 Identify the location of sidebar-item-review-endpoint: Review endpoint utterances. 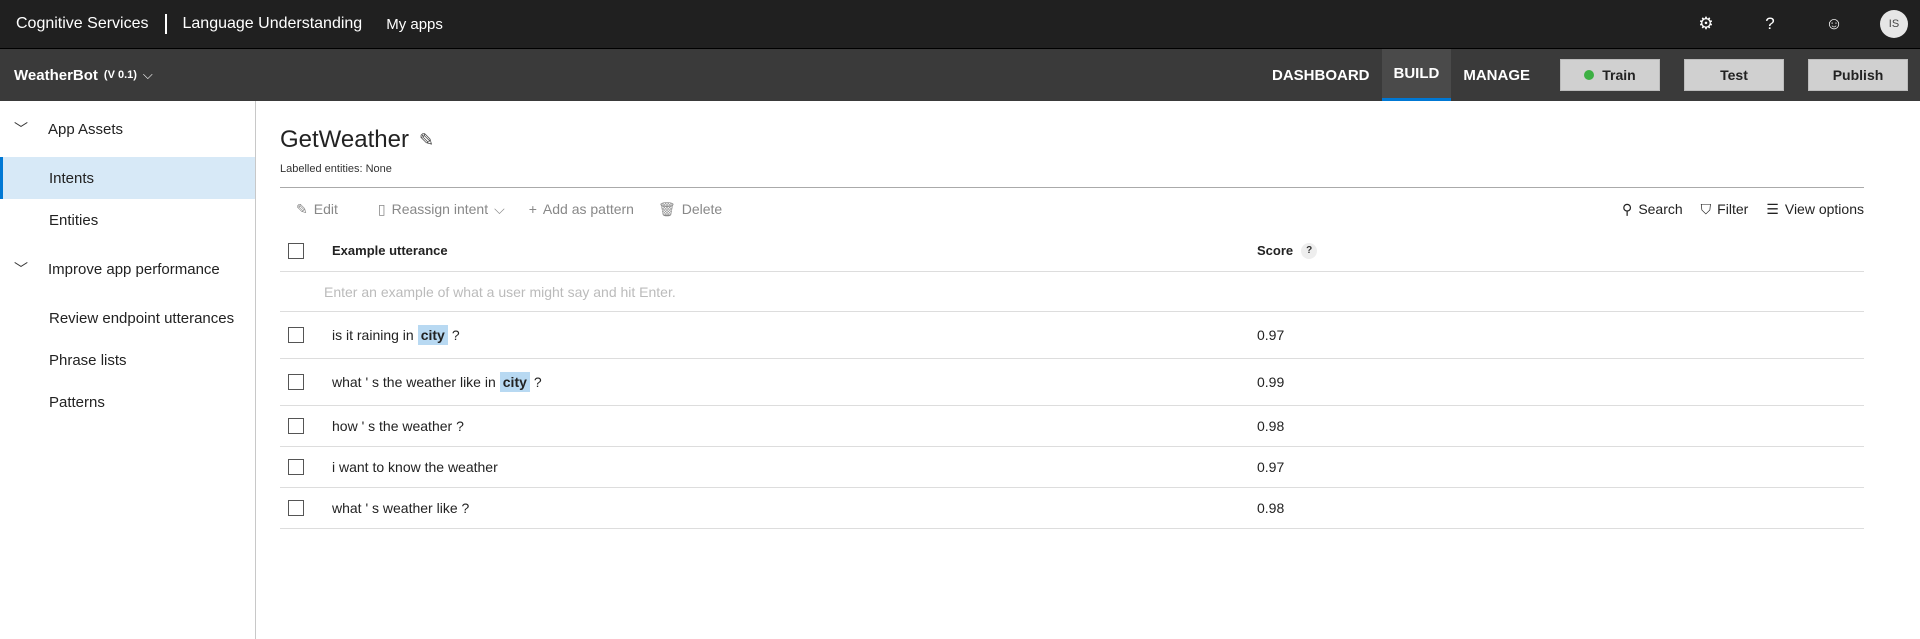
(127, 318).